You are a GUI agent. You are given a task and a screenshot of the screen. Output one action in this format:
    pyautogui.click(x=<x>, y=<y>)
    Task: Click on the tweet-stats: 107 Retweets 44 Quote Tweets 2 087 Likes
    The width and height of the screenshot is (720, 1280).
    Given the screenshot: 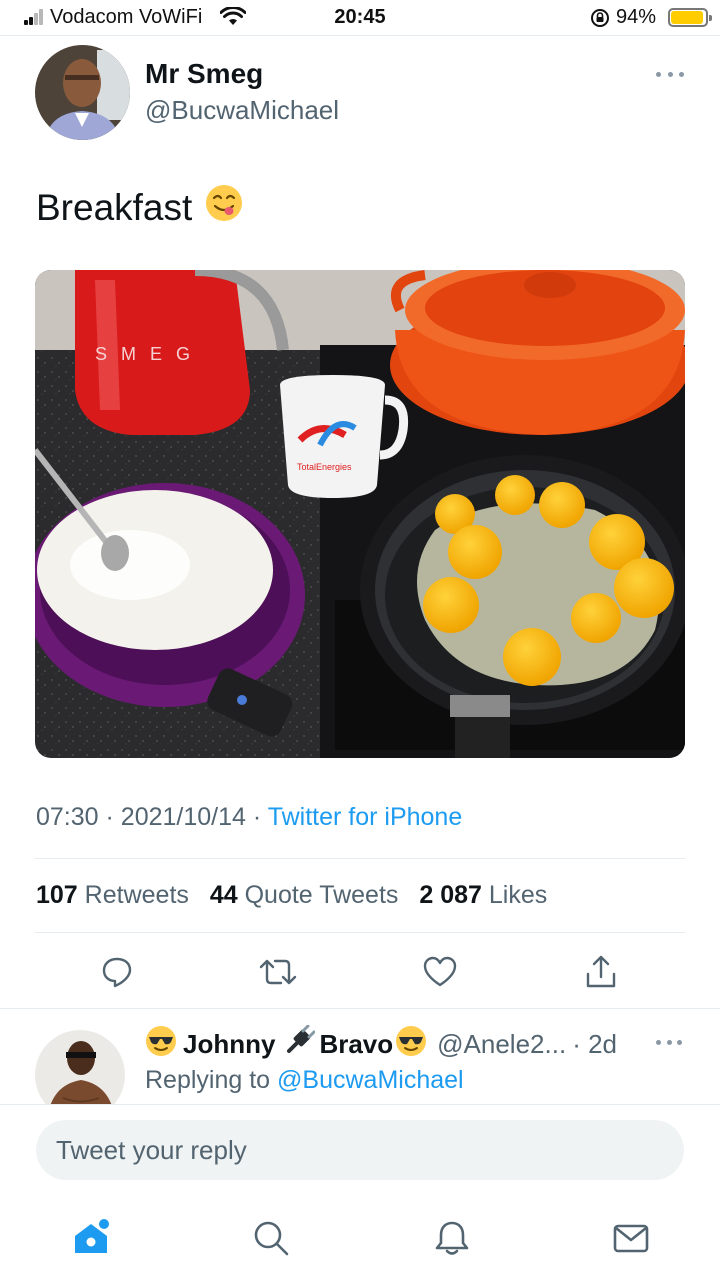 What is the action you would take?
    pyautogui.click(x=291, y=895)
    